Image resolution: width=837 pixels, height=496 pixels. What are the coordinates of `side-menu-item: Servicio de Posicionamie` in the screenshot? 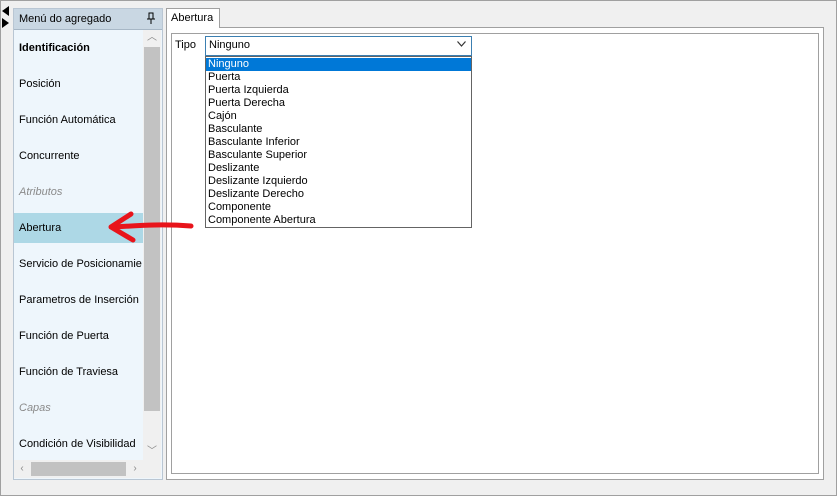 It's located at (78, 264).